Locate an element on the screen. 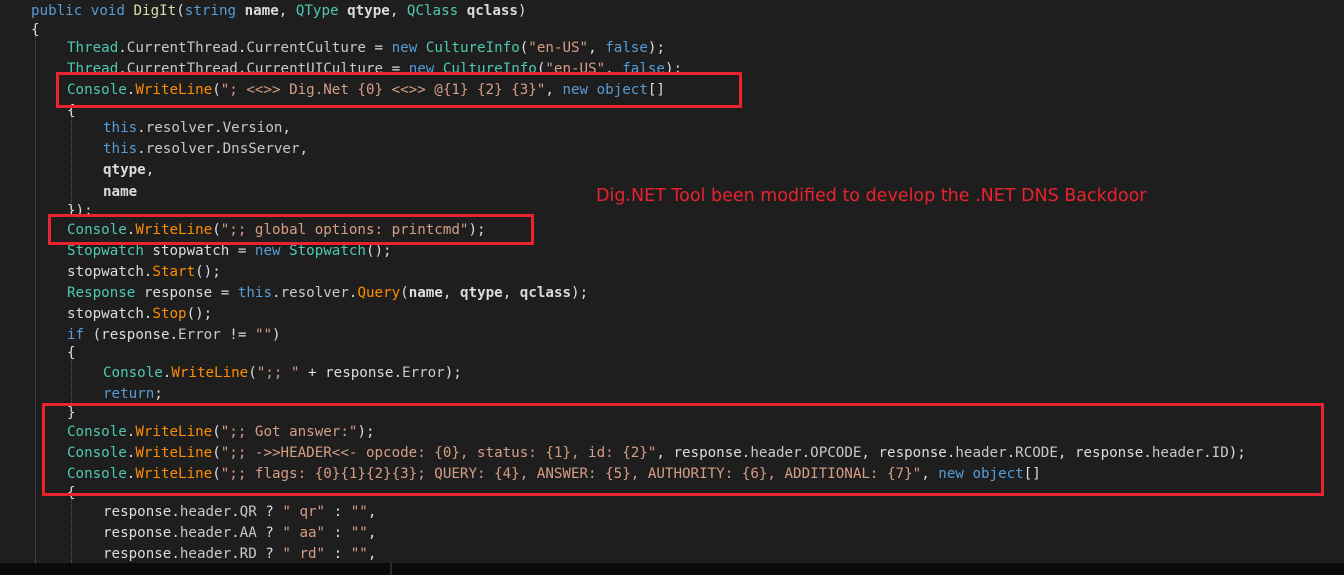 The image size is (1344, 575). code-token: + response. is located at coordinates (350, 373).